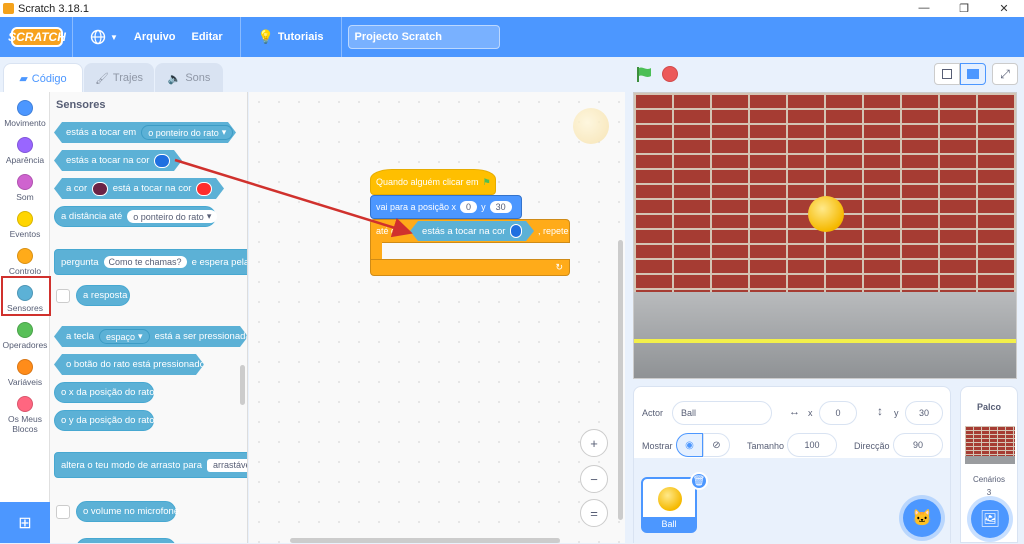  What do you see at coordinates (653, 413) in the screenshot?
I see `actor-label: Actor` at bounding box center [653, 413].